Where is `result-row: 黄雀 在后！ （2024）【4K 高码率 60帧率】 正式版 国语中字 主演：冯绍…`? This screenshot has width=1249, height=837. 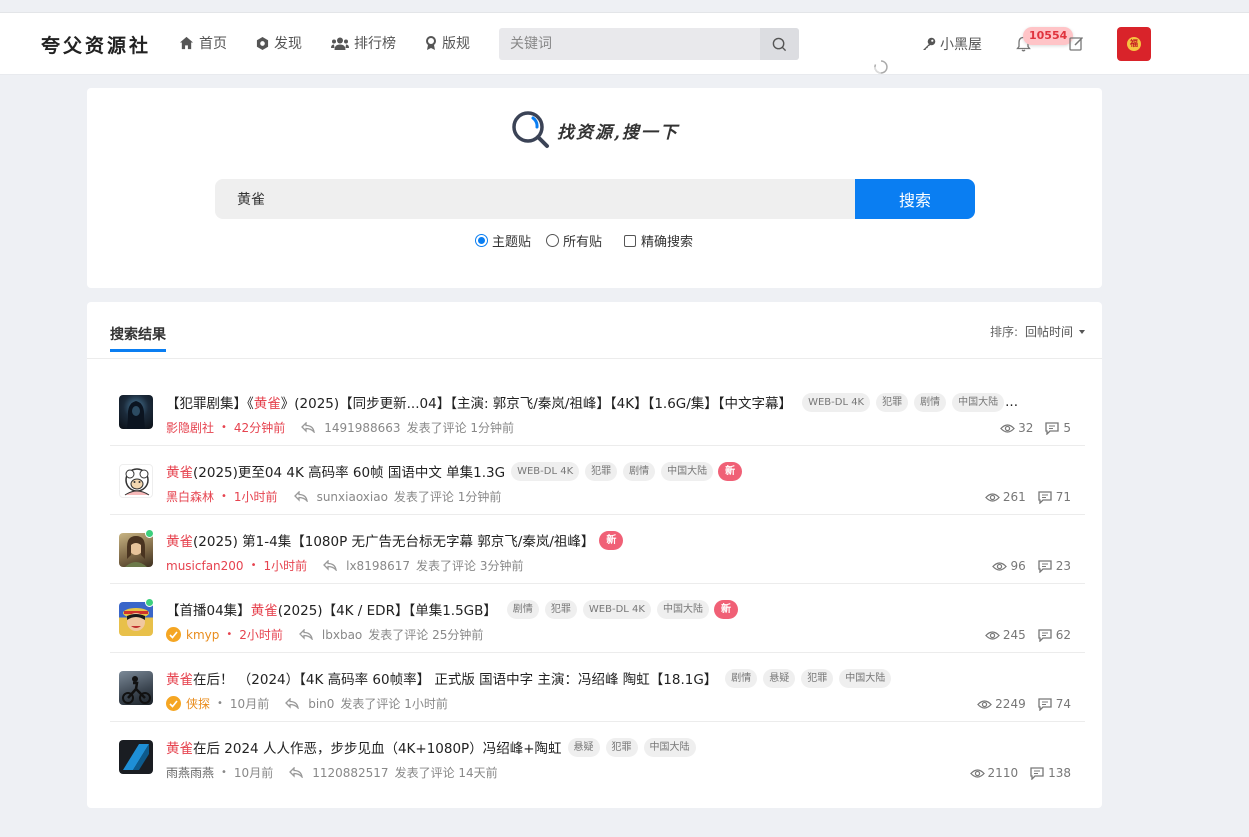
result-row: 黄雀 在后！ （2024）【4K 高码率 60帧率】 正式版 国语中字 主演：冯绍… is located at coordinates (597, 687).